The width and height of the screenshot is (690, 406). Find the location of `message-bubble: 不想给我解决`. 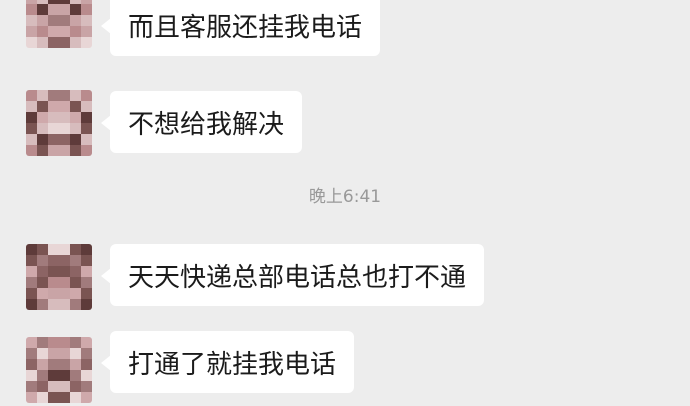

message-bubble: 不想给我解决 is located at coordinates (201, 122).